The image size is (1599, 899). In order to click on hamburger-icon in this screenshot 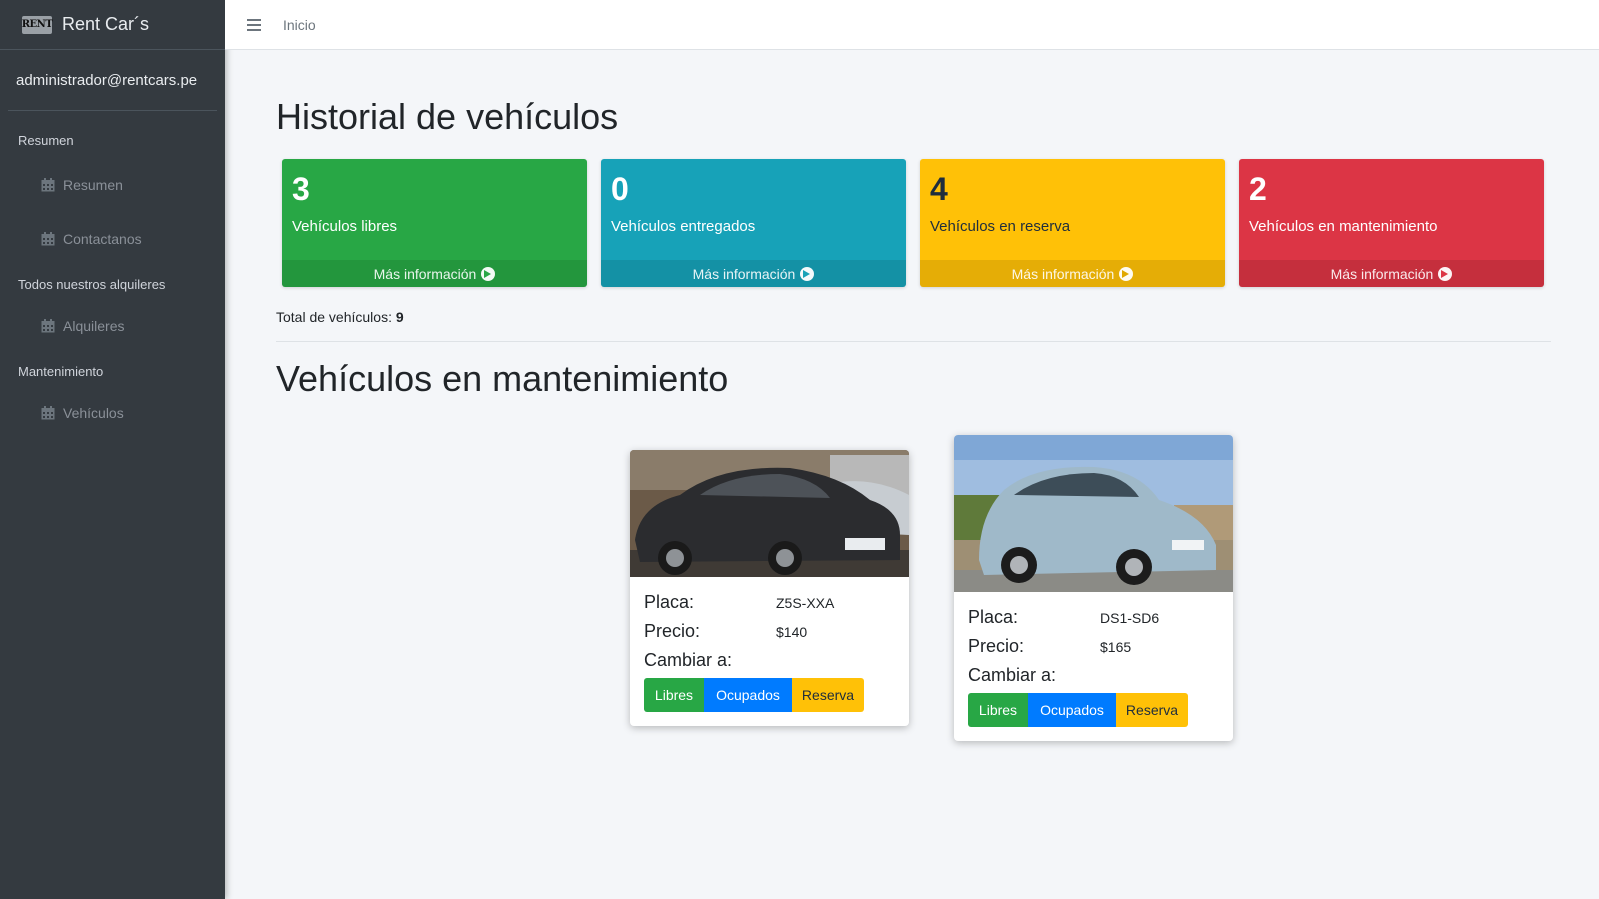, I will do `click(254, 24)`.